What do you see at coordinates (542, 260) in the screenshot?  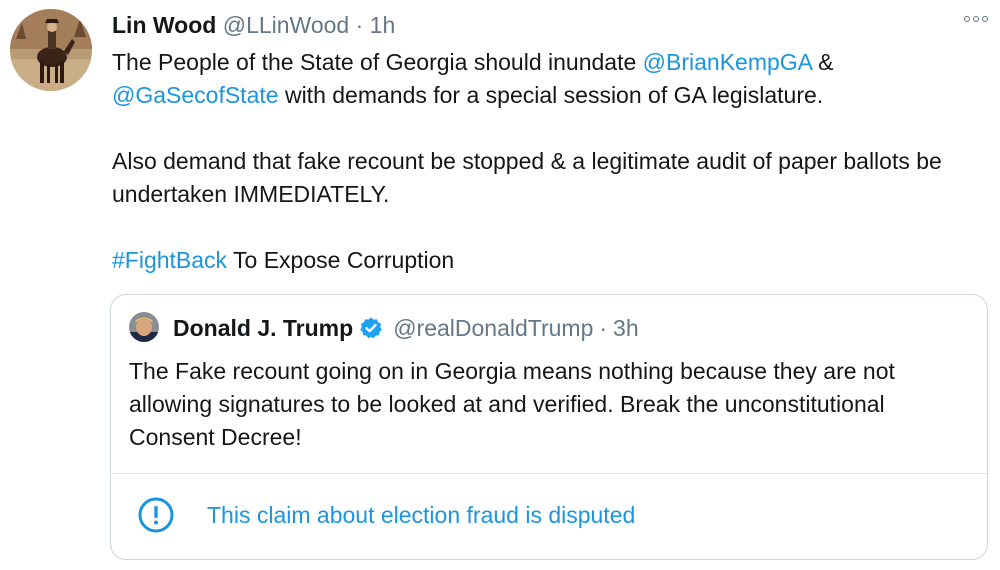 I see `tweet-paragraph-3: #FightBack To Expose Corruption` at bounding box center [542, 260].